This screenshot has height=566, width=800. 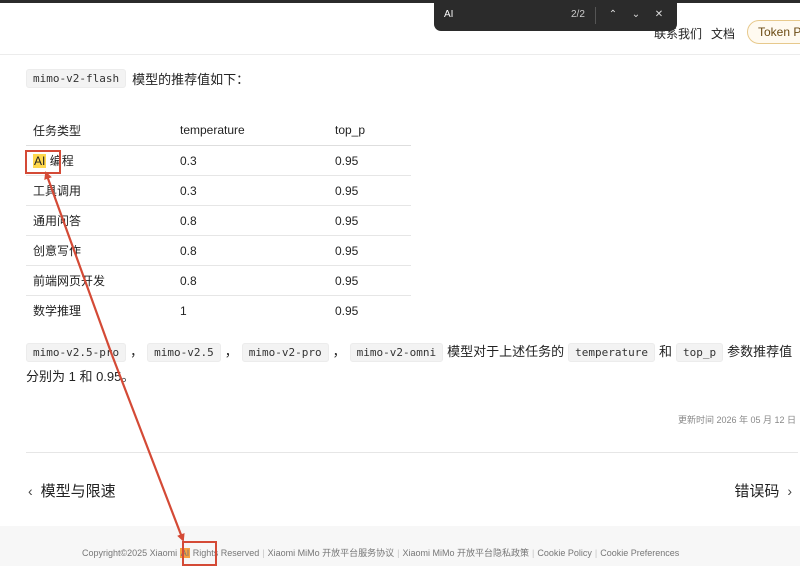 I want to click on annotation-arrow, so click(x=114, y=356).